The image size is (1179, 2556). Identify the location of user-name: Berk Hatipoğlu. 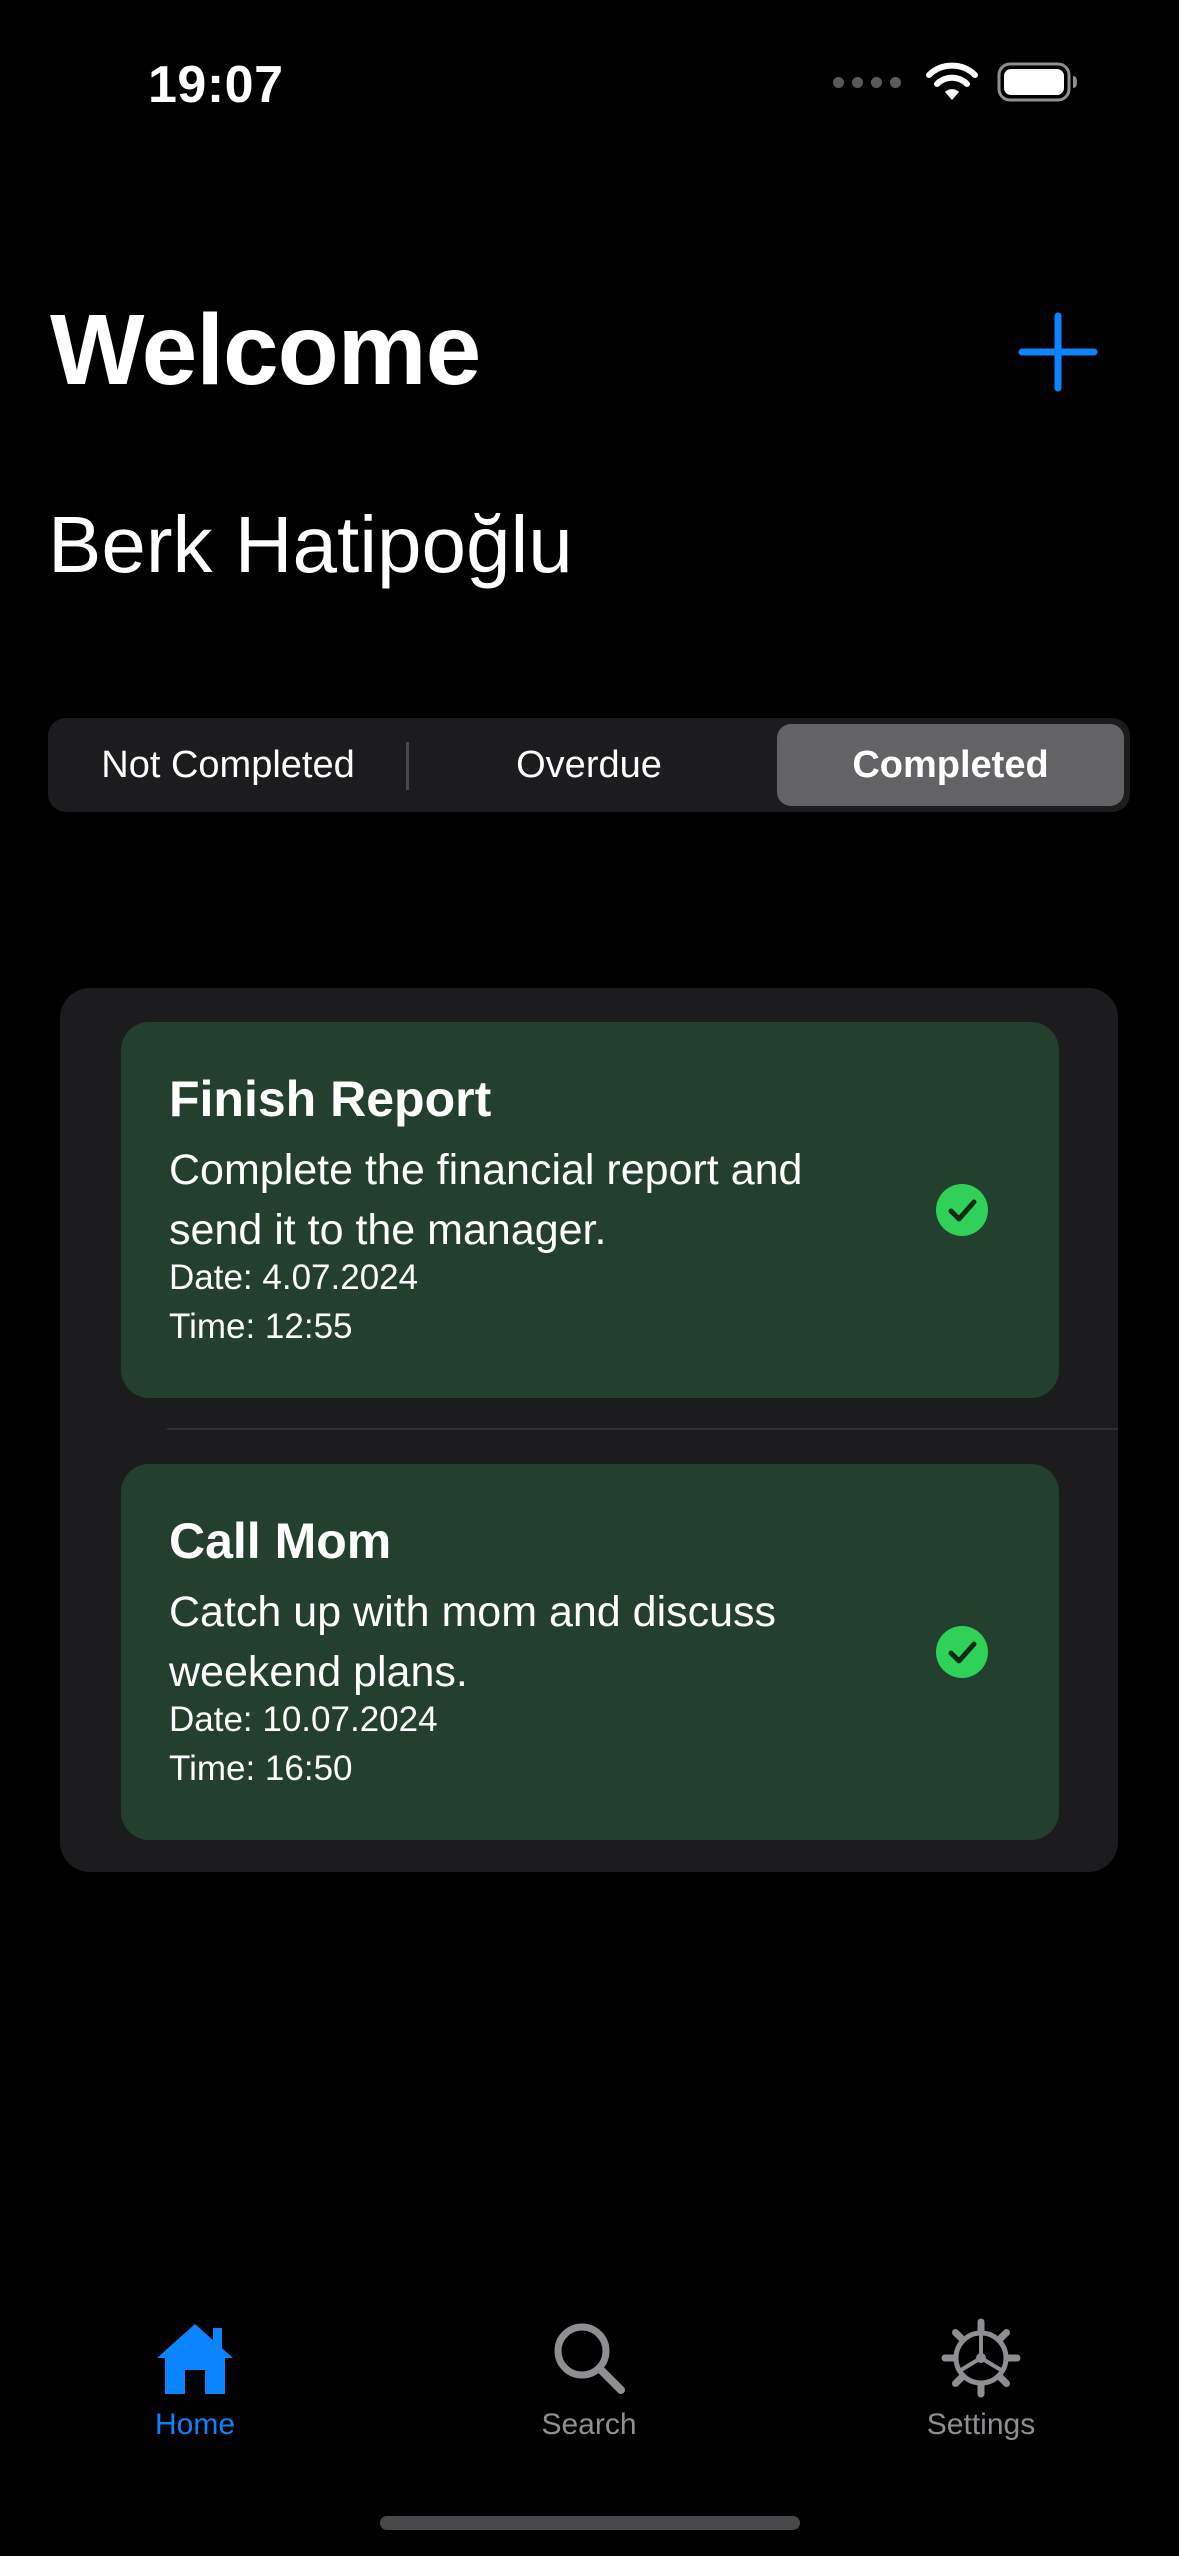
(310, 544).